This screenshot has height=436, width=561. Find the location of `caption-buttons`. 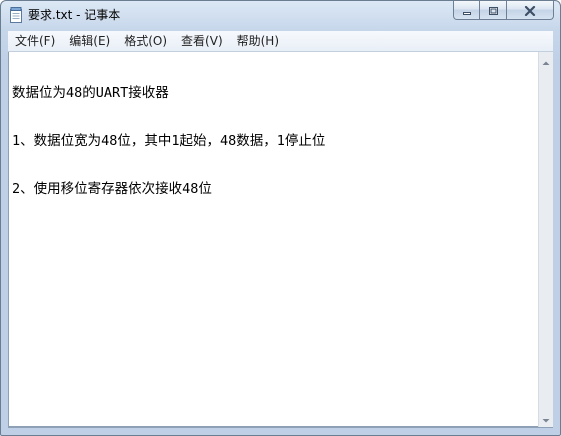

caption-buttons is located at coordinates (503, 11).